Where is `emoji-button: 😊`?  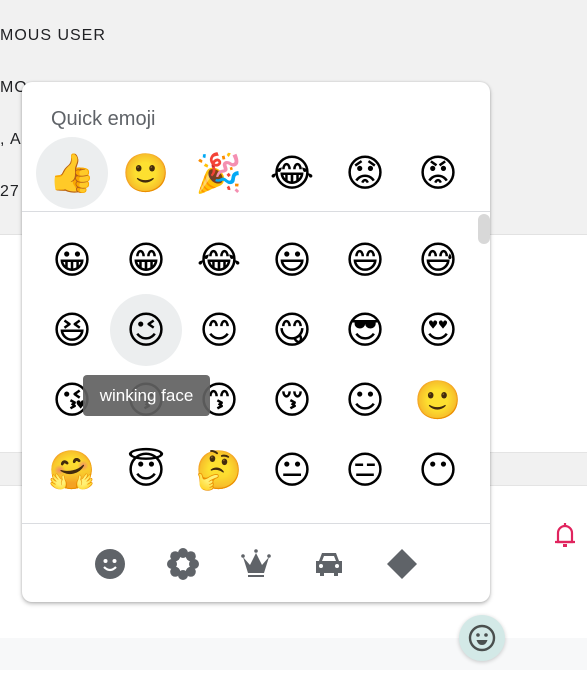 emoji-button: 😊 is located at coordinates (219, 330).